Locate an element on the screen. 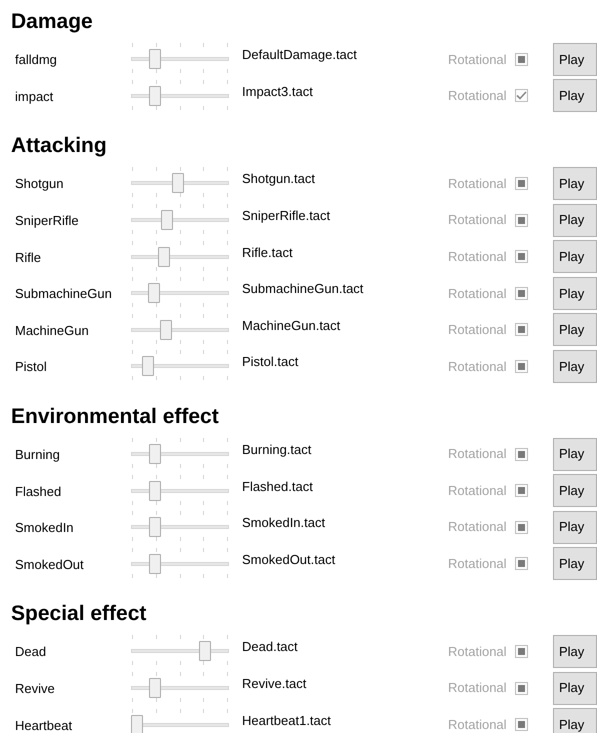  file-name: Revive.tact is located at coordinates (274, 684).